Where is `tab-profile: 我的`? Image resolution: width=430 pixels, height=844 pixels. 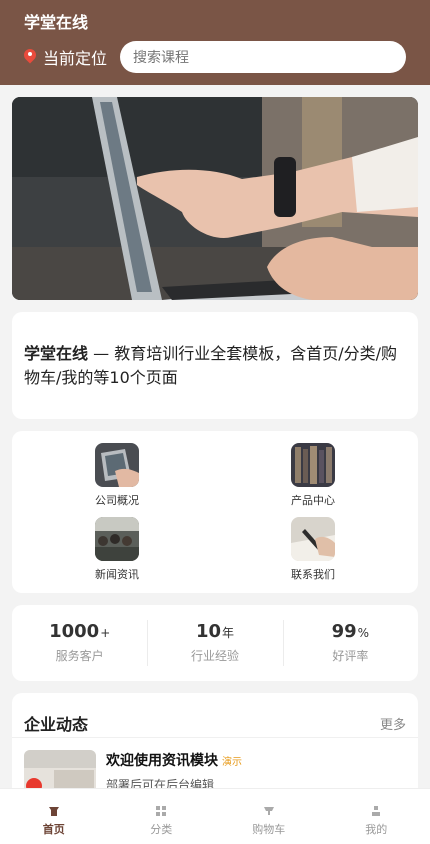
tab-profile: 我的 is located at coordinates (376, 816).